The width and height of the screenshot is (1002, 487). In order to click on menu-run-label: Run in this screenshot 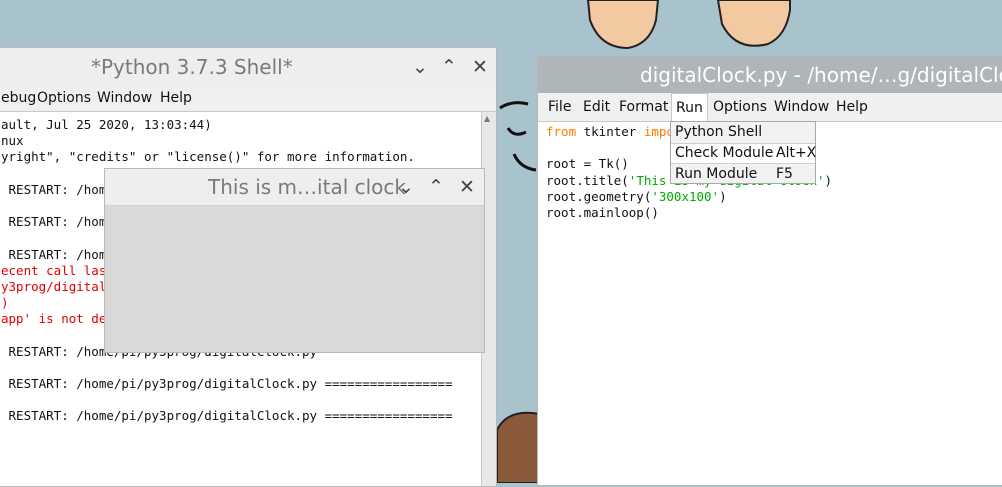, I will do `click(689, 108)`.